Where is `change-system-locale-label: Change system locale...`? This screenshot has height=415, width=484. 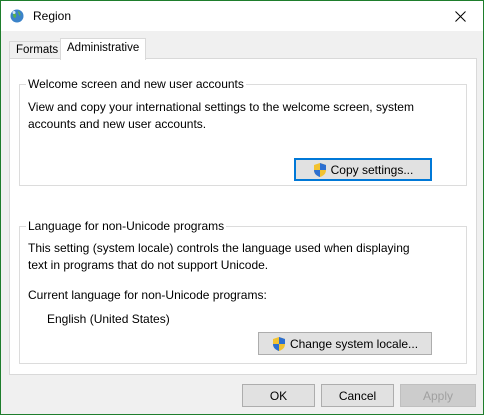 change-system-locale-label: Change system locale... is located at coordinates (354, 343).